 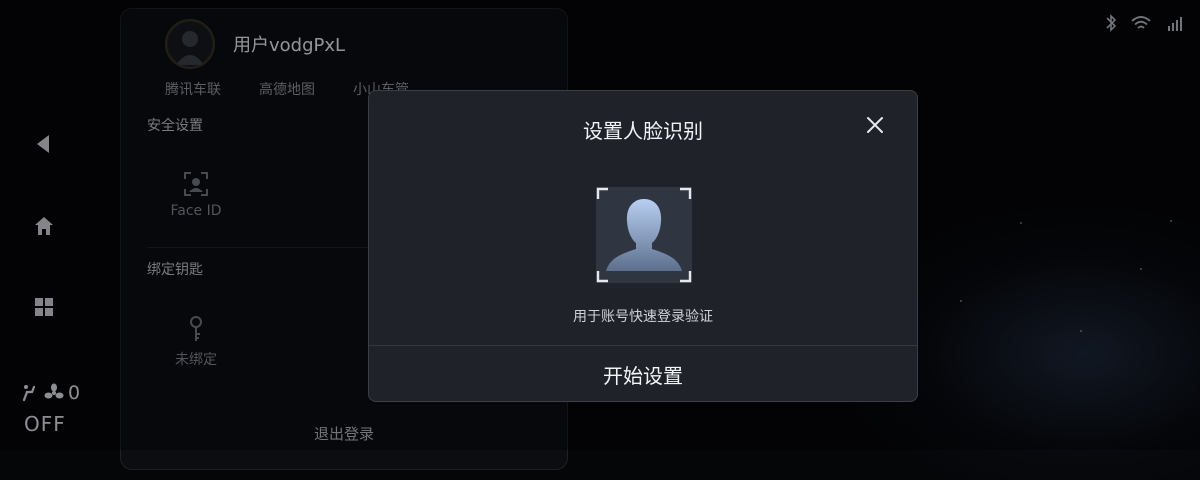 What do you see at coordinates (643, 131) in the screenshot?
I see `dialog-title: 设置人脸识别` at bounding box center [643, 131].